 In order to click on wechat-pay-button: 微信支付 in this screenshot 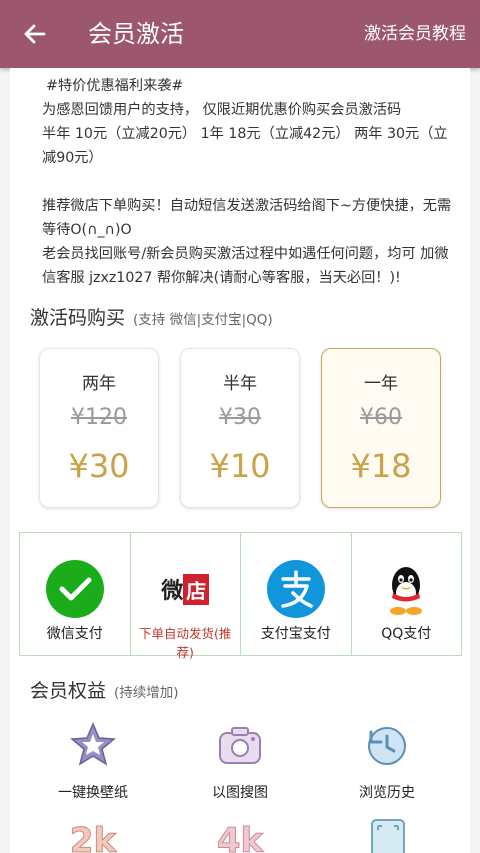, I will do `click(75, 594)`.